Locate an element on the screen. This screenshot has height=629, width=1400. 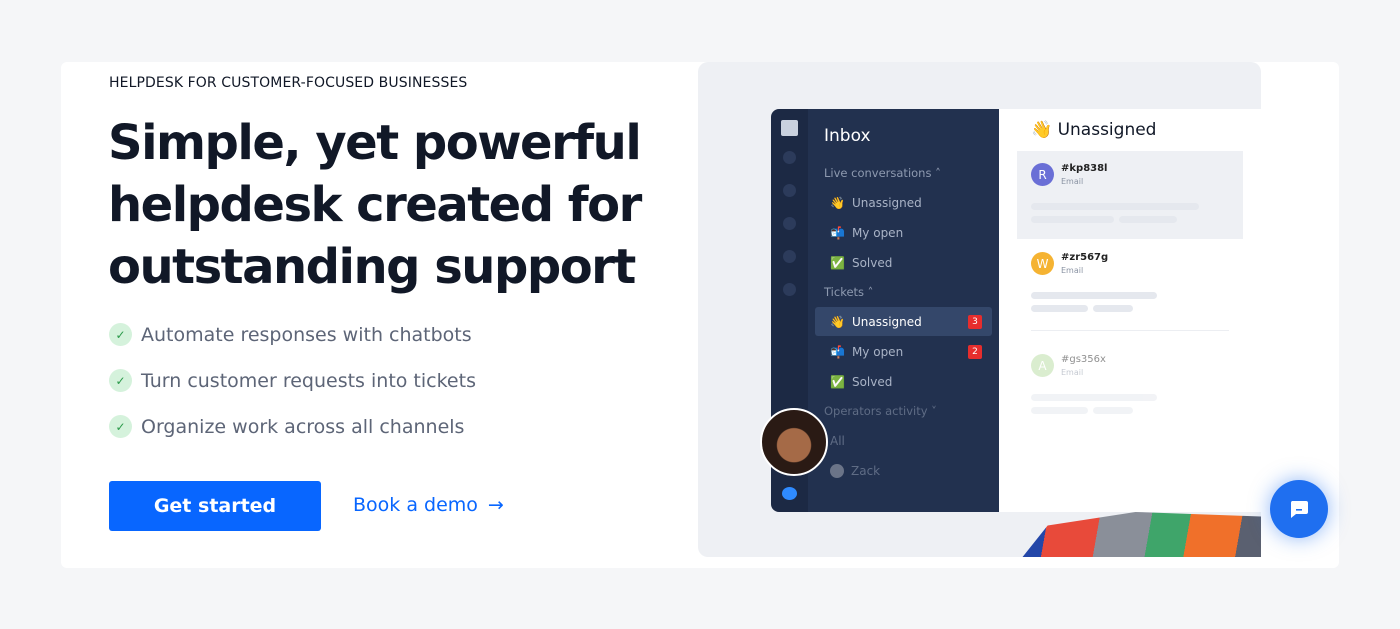
nav-item-all: All is located at coordinates (903, 440).